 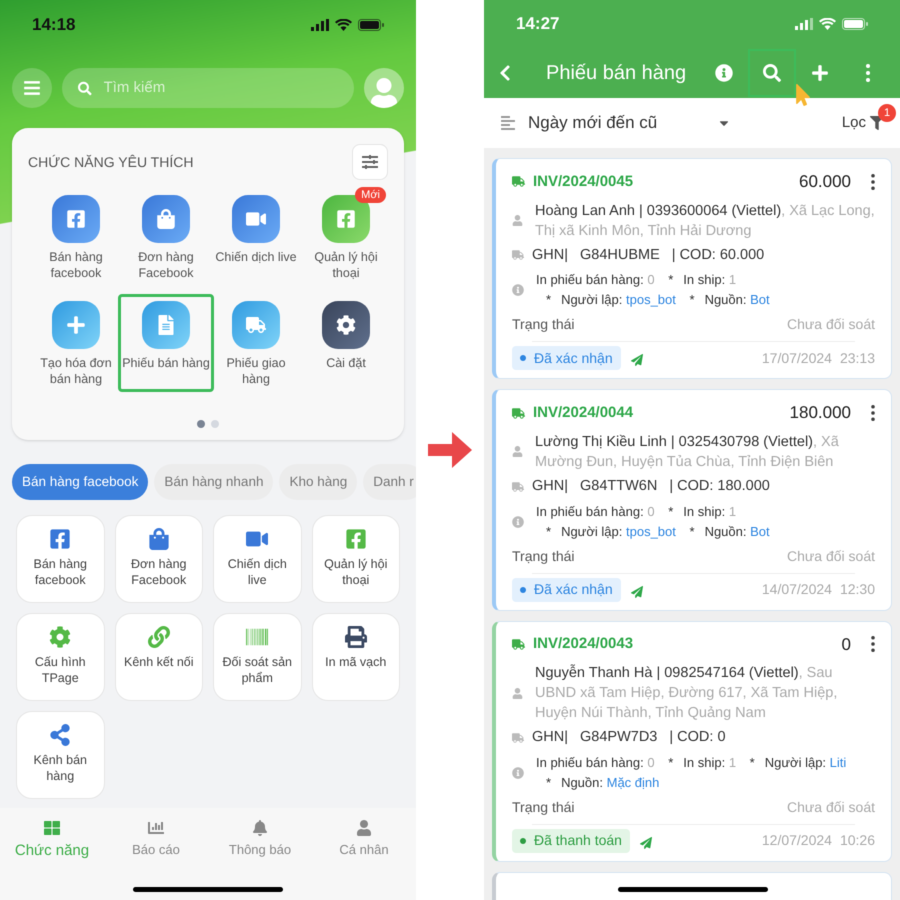 What do you see at coordinates (60, 768) in the screenshot?
I see `function-label: Kênh bán hàng` at bounding box center [60, 768].